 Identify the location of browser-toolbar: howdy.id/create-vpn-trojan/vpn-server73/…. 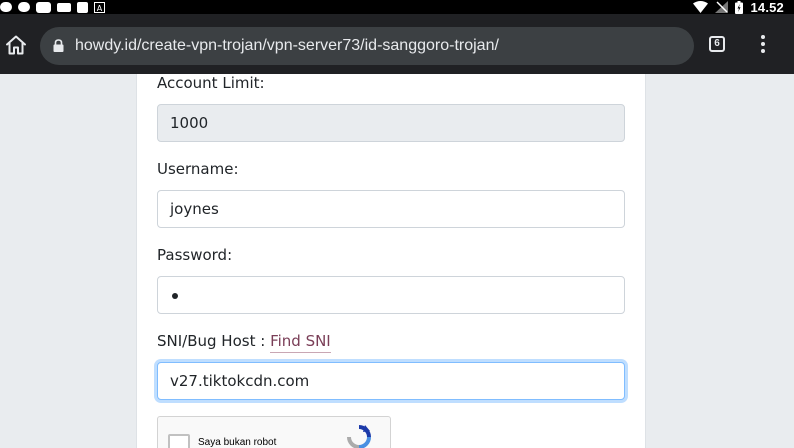
(397, 44).